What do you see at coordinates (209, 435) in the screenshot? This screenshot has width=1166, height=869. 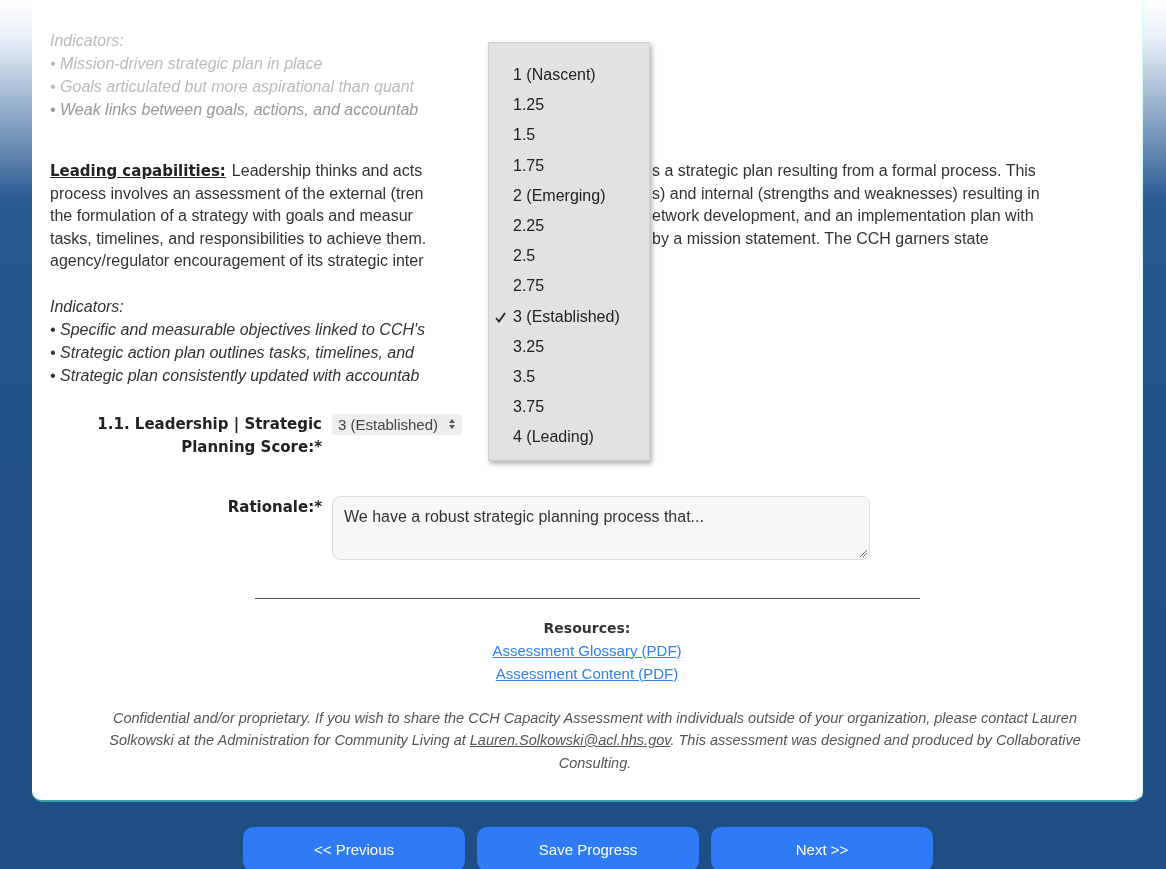 I see `field-label: 1.1. Leadership | Strategic Planning Score:*` at bounding box center [209, 435].